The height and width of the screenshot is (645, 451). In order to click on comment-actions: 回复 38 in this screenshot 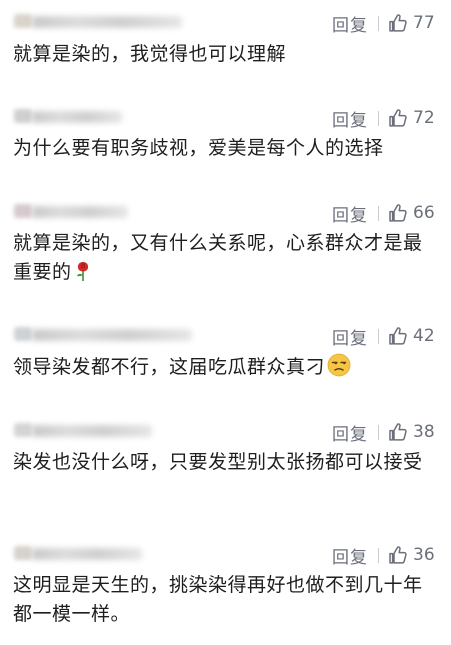, I will do `click(383, 432)`.